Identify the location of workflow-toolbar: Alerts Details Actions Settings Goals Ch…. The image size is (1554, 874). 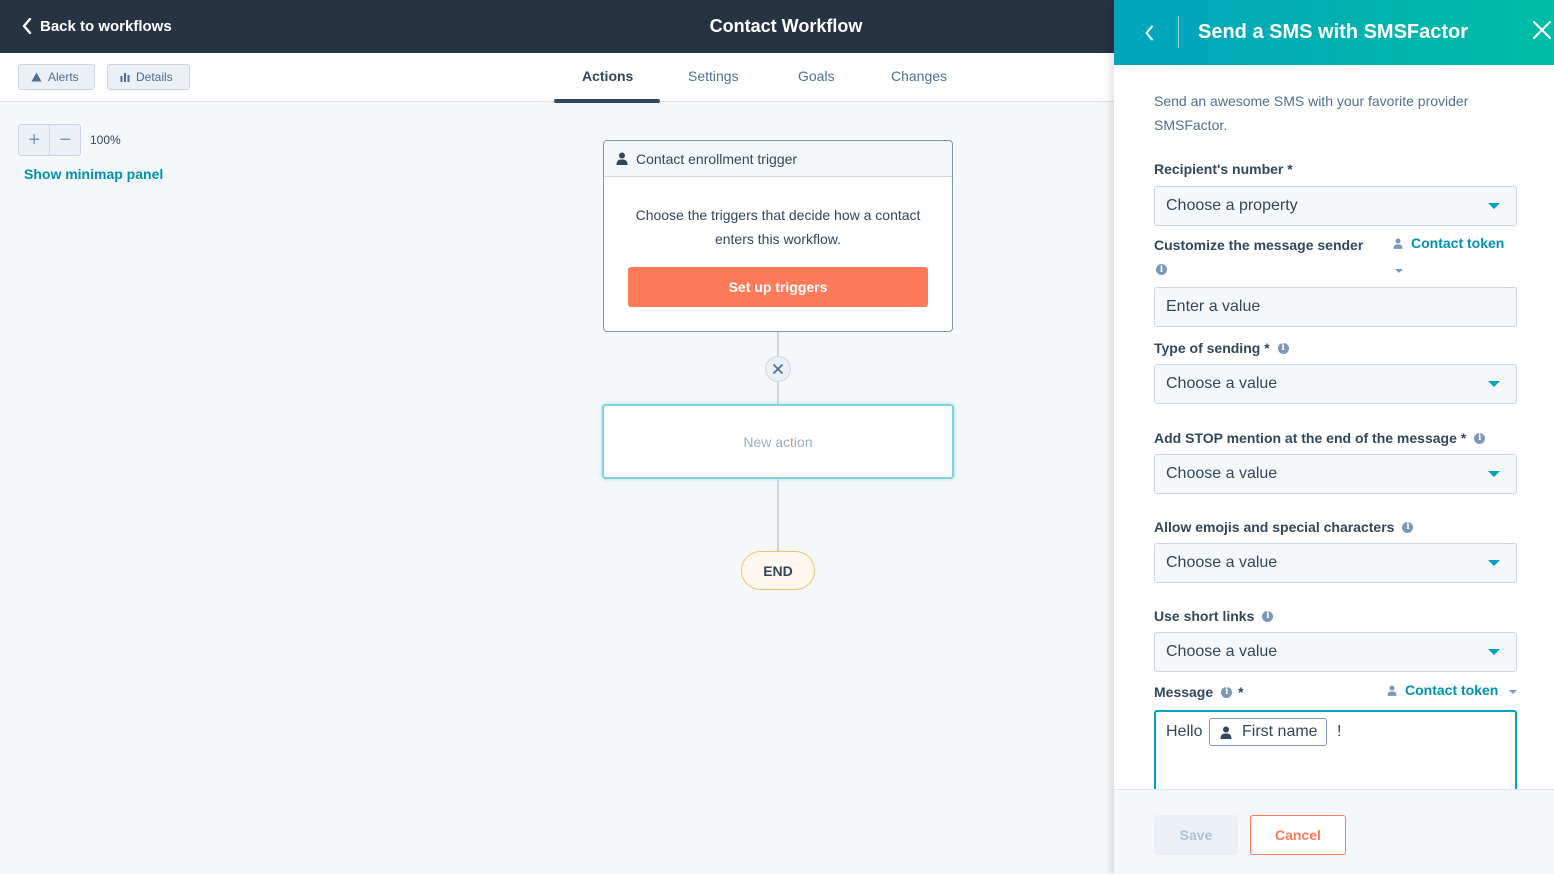
(557, 78).